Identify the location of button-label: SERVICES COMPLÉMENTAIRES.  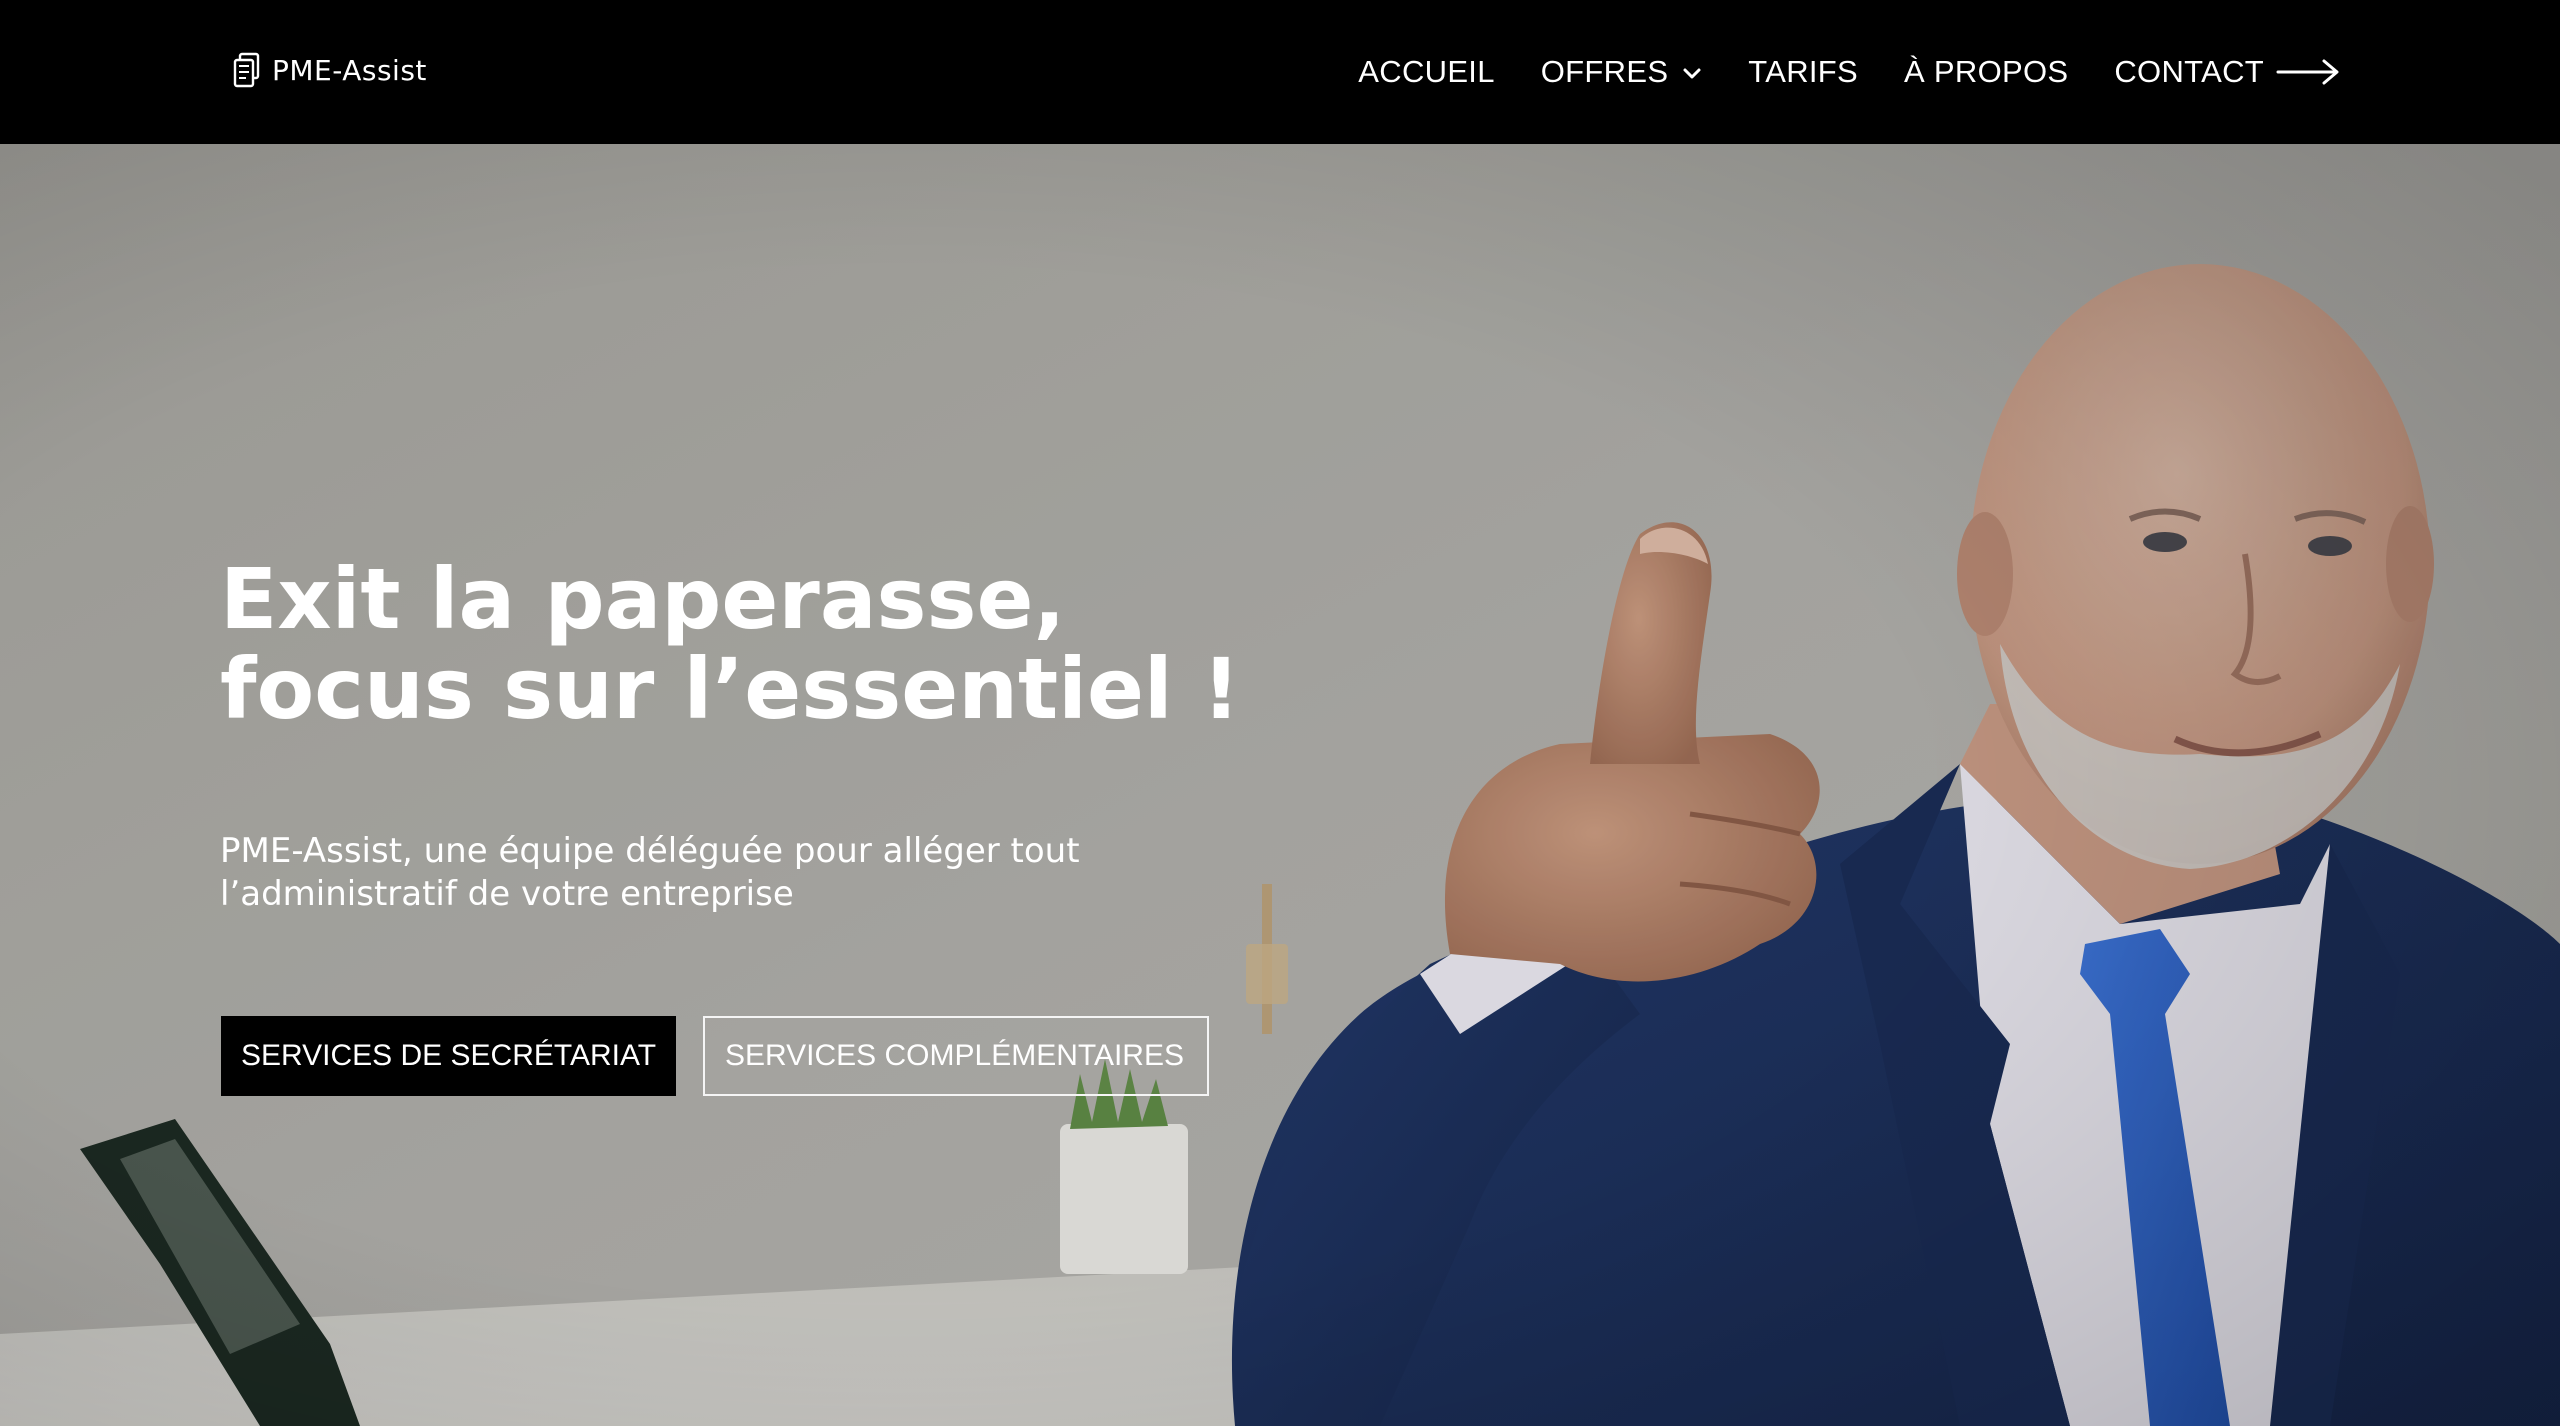
(954, 1055).